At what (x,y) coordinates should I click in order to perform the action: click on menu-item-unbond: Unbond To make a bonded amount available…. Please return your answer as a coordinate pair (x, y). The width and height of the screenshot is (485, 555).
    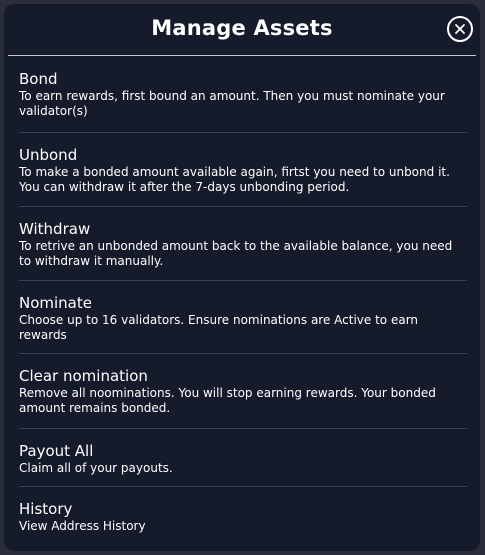
    Looking at the image, I should click on (243, 170).